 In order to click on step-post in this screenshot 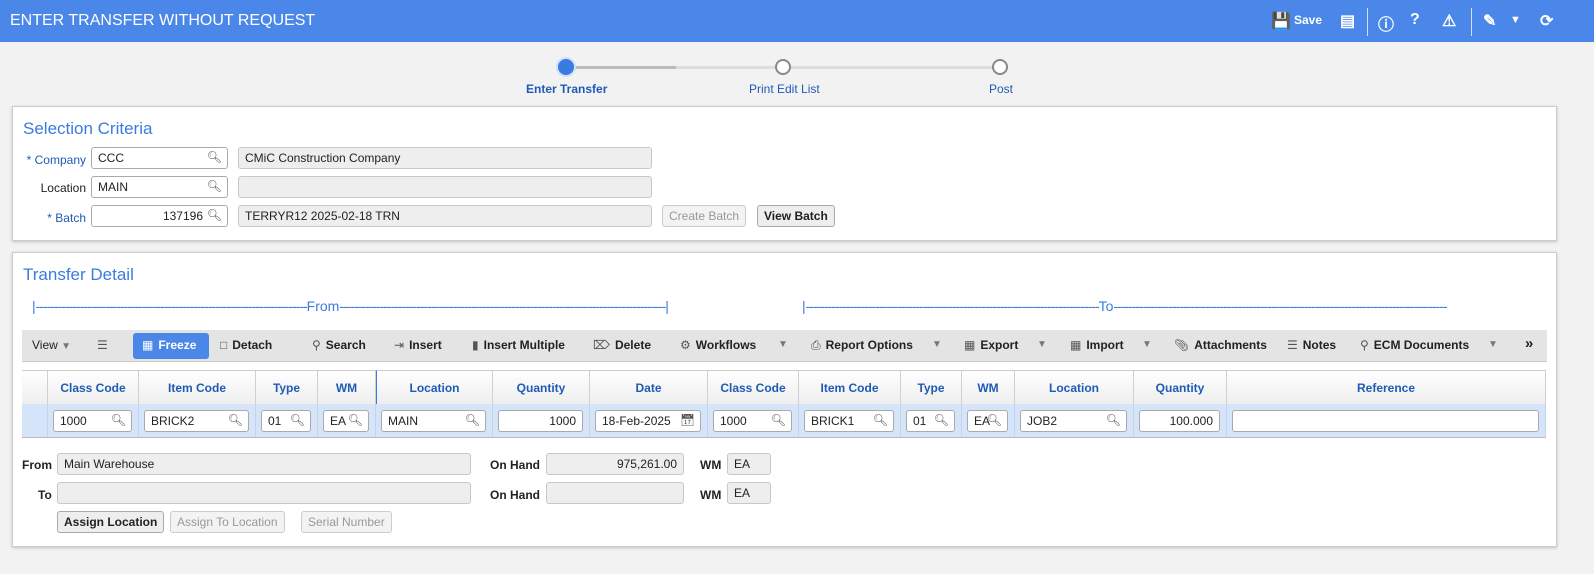, I will do `click(1000, 67)`.